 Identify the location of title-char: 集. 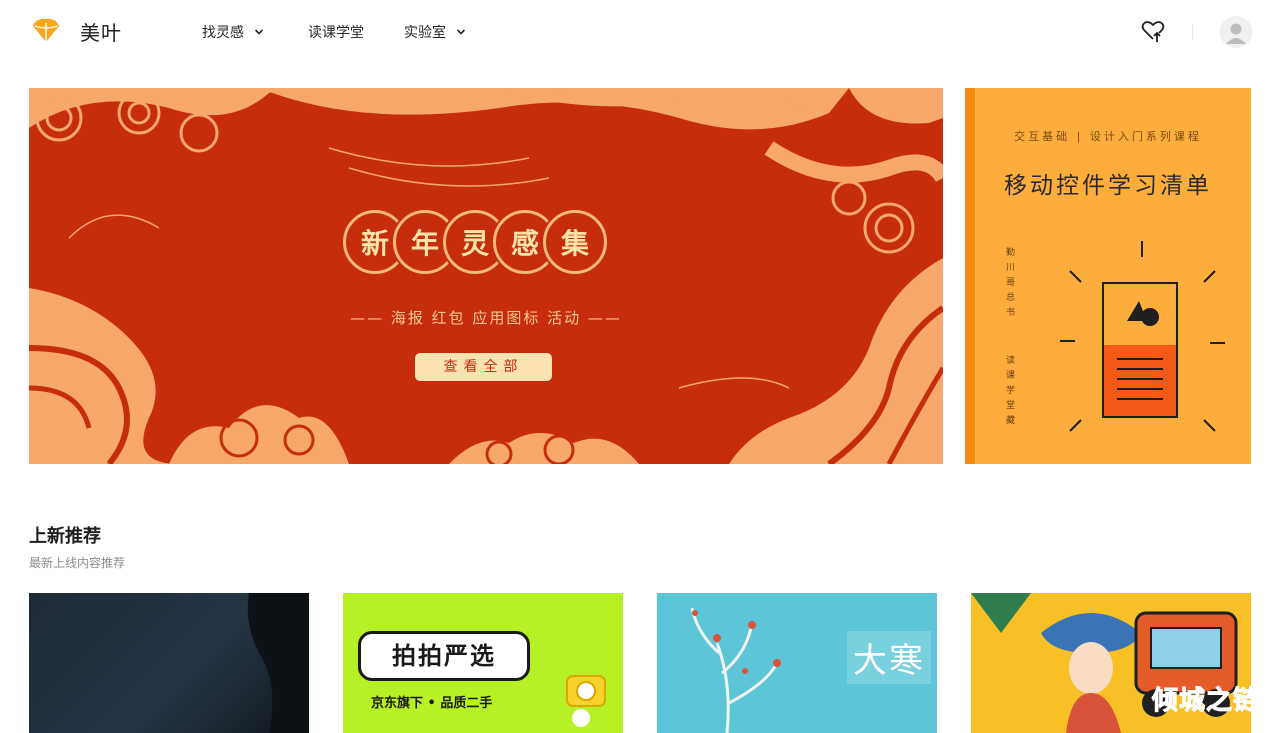
(575, 242).